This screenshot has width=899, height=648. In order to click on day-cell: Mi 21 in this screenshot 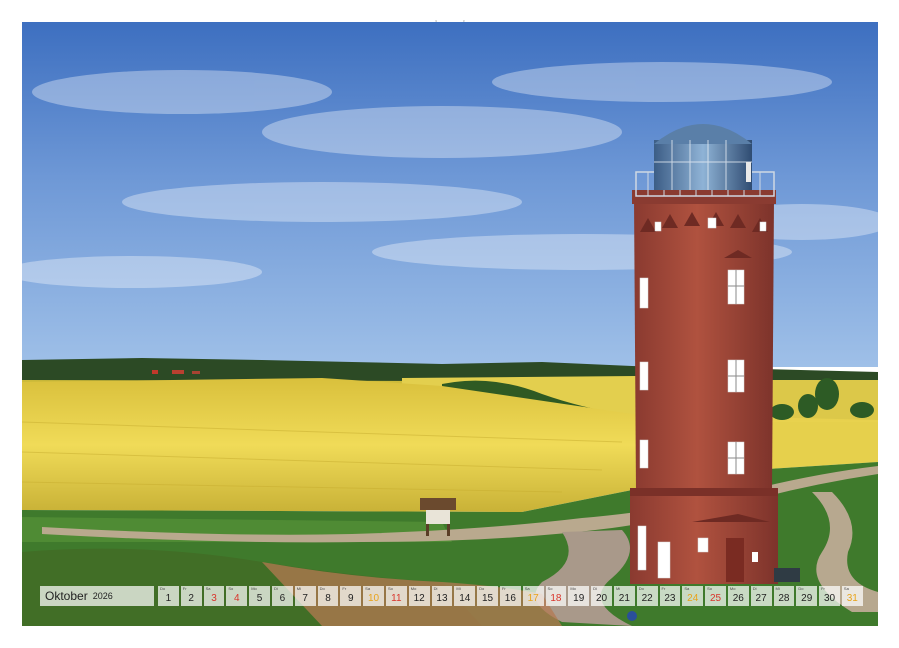, I will do `click(624, 596)`.